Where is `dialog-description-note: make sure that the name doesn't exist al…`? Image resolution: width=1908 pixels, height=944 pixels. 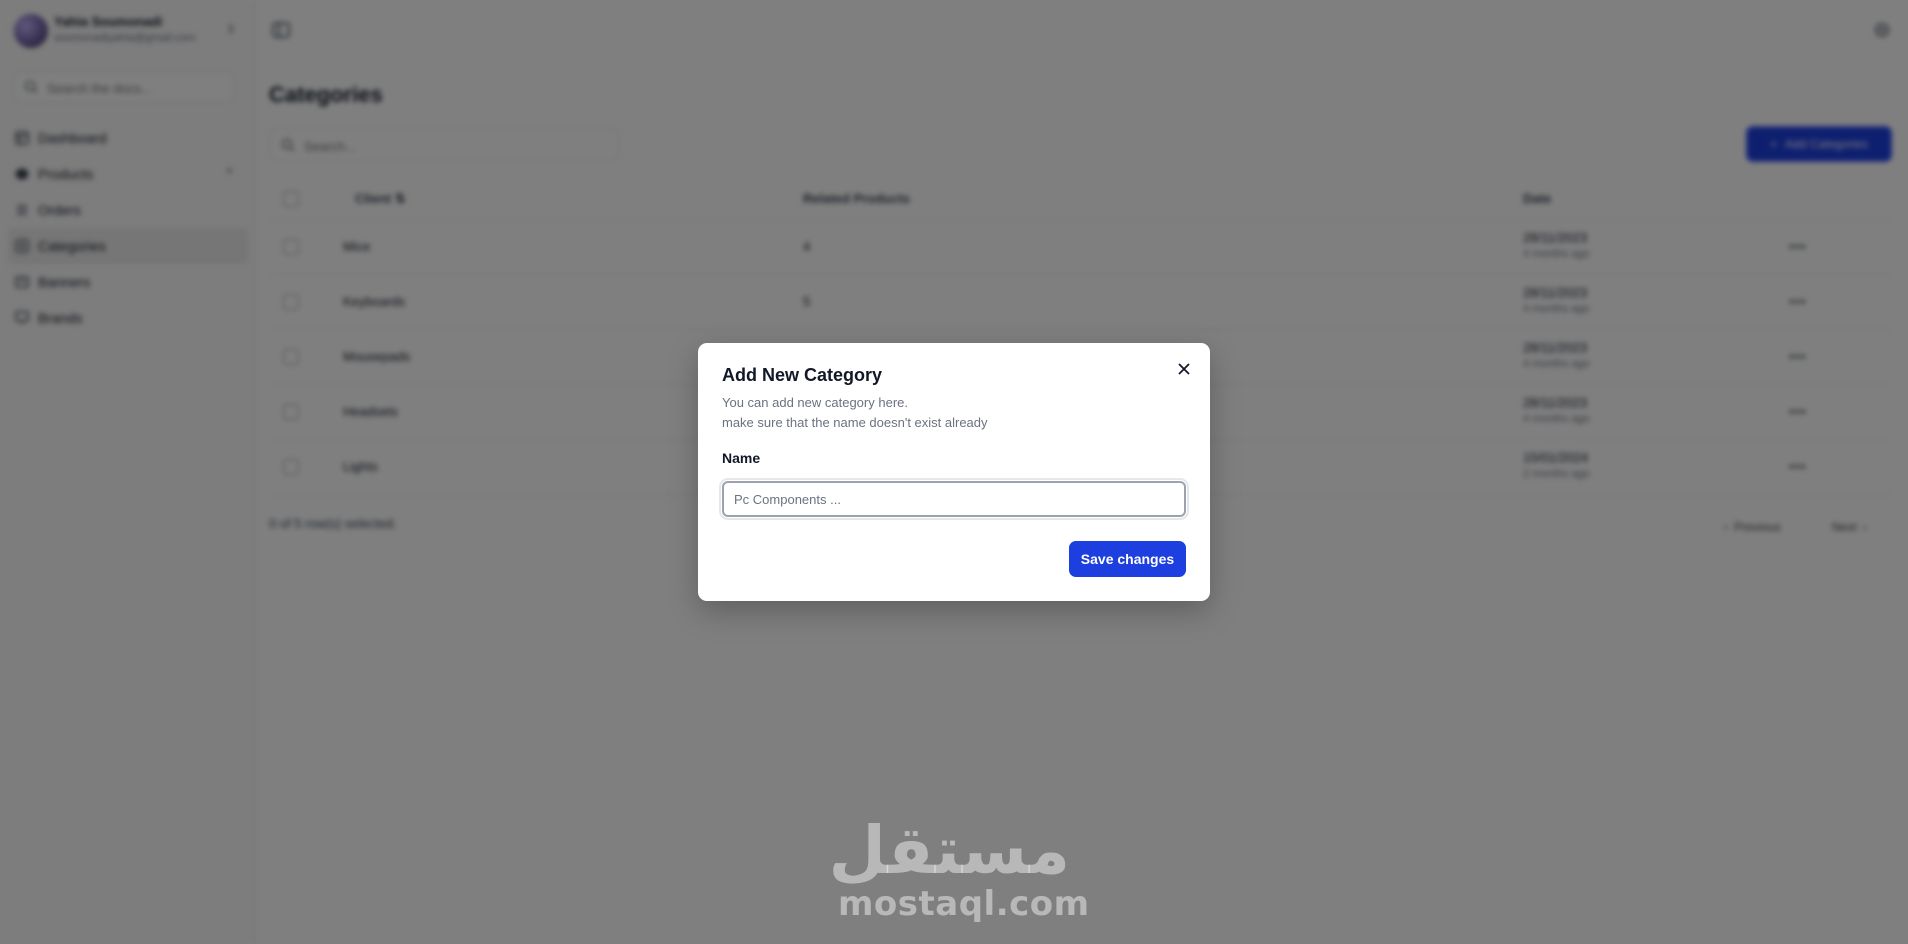
dialog-description-note: make sure that the name doesn't exist al… is located at coordinates (855, 422).